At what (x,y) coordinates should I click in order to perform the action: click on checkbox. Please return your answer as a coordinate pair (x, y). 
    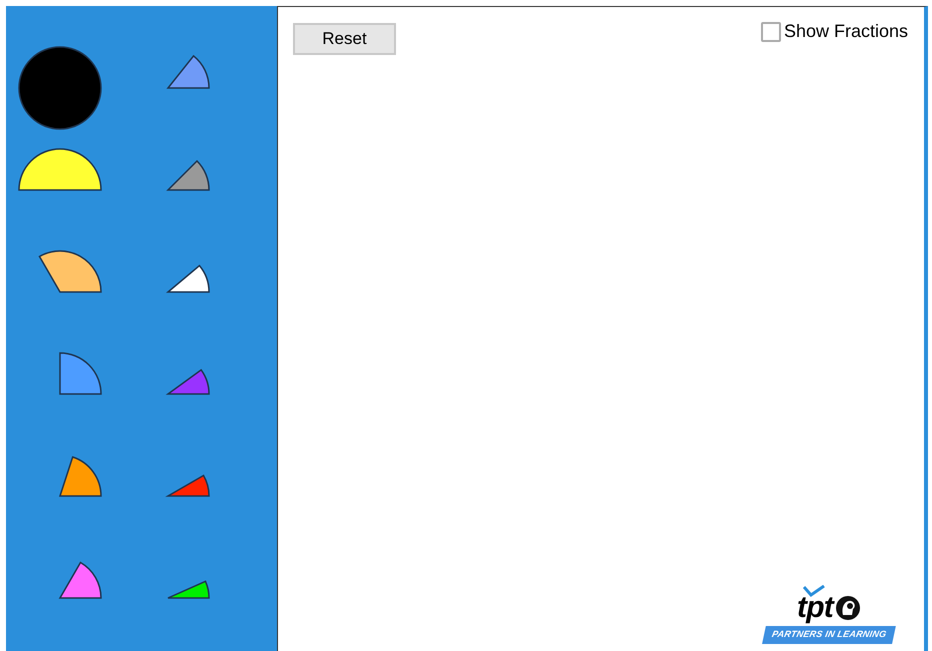
    Looking at the image, I should click on (770, 32).